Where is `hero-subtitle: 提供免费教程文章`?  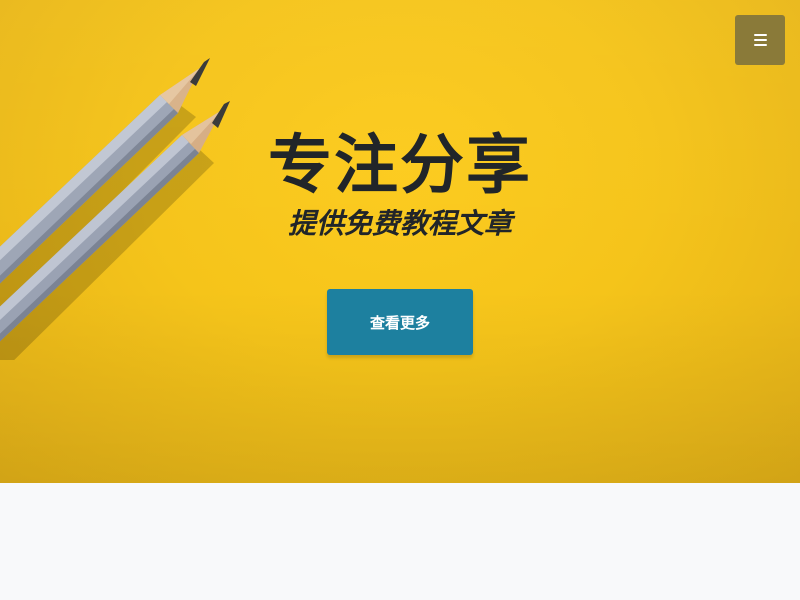
hero-subtitle: 提供免费教程文章 is located at coordinates (399, 223).